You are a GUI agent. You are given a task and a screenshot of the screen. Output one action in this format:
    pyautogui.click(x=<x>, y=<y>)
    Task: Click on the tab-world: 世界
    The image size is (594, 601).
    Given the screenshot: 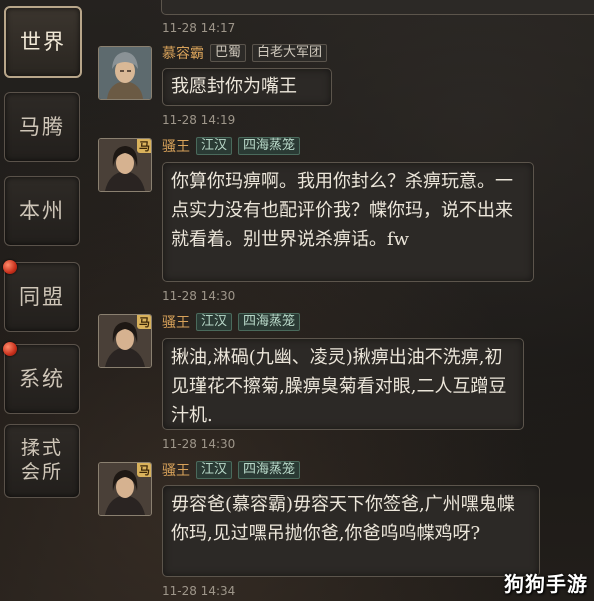 What is the action you would take?
    pyautogui.click(x=43, y=42)
    